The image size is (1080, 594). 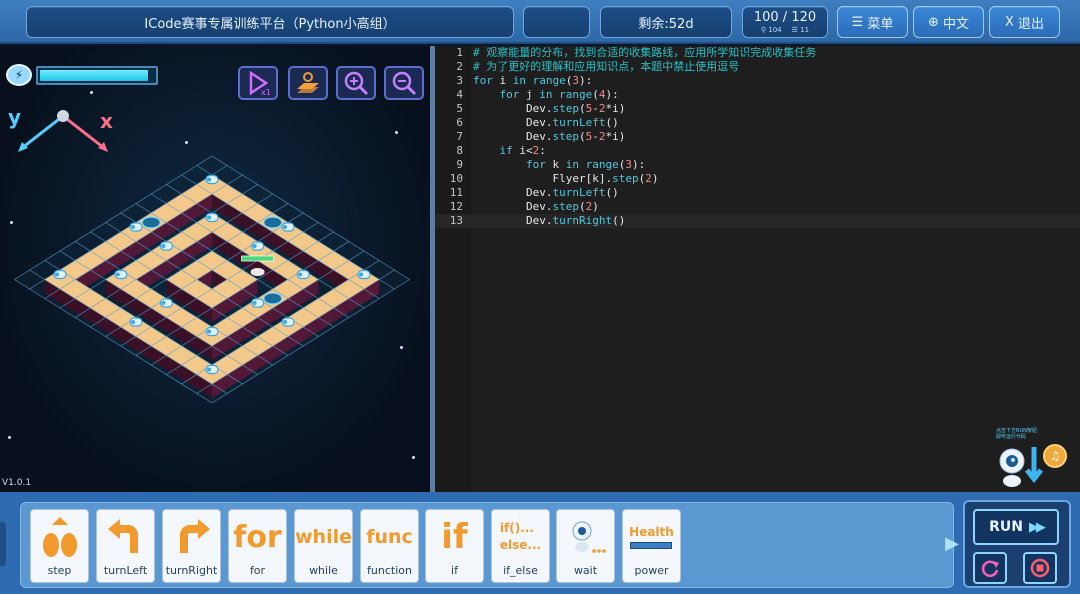 I want to click on version-label: V1.0.1, so click(x=17, y=483).